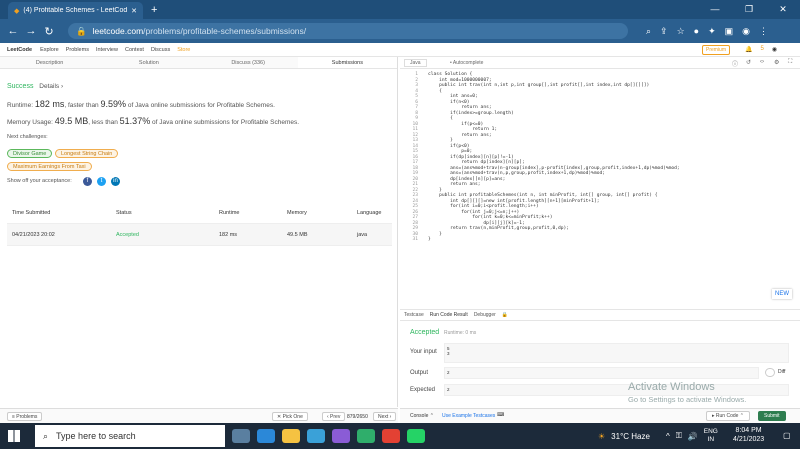  What do you see at coordinates (415, 223) in the screenshot?
I see `line-number: 28` at bounding box center [415, 223].